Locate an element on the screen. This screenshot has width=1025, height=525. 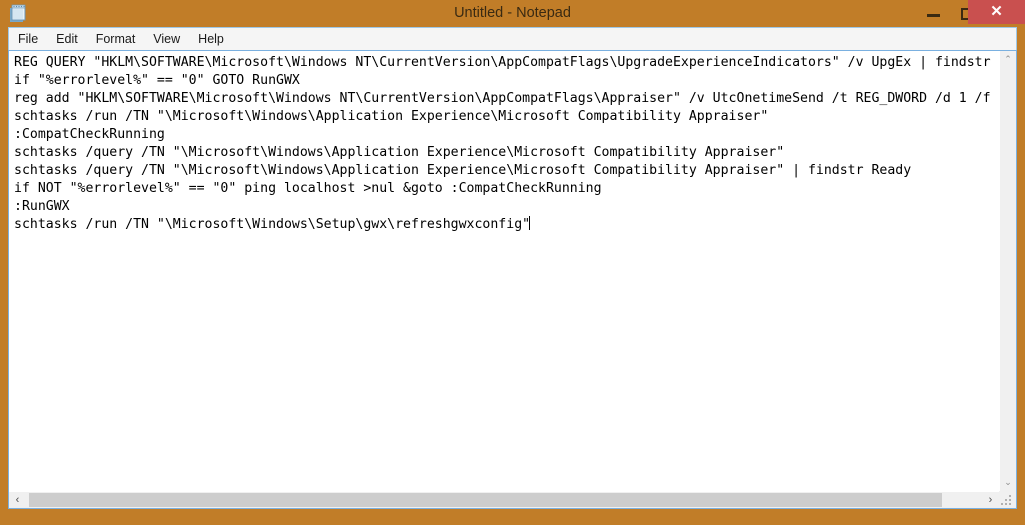
menu-item-file: File is located at coordinates (28, 39).